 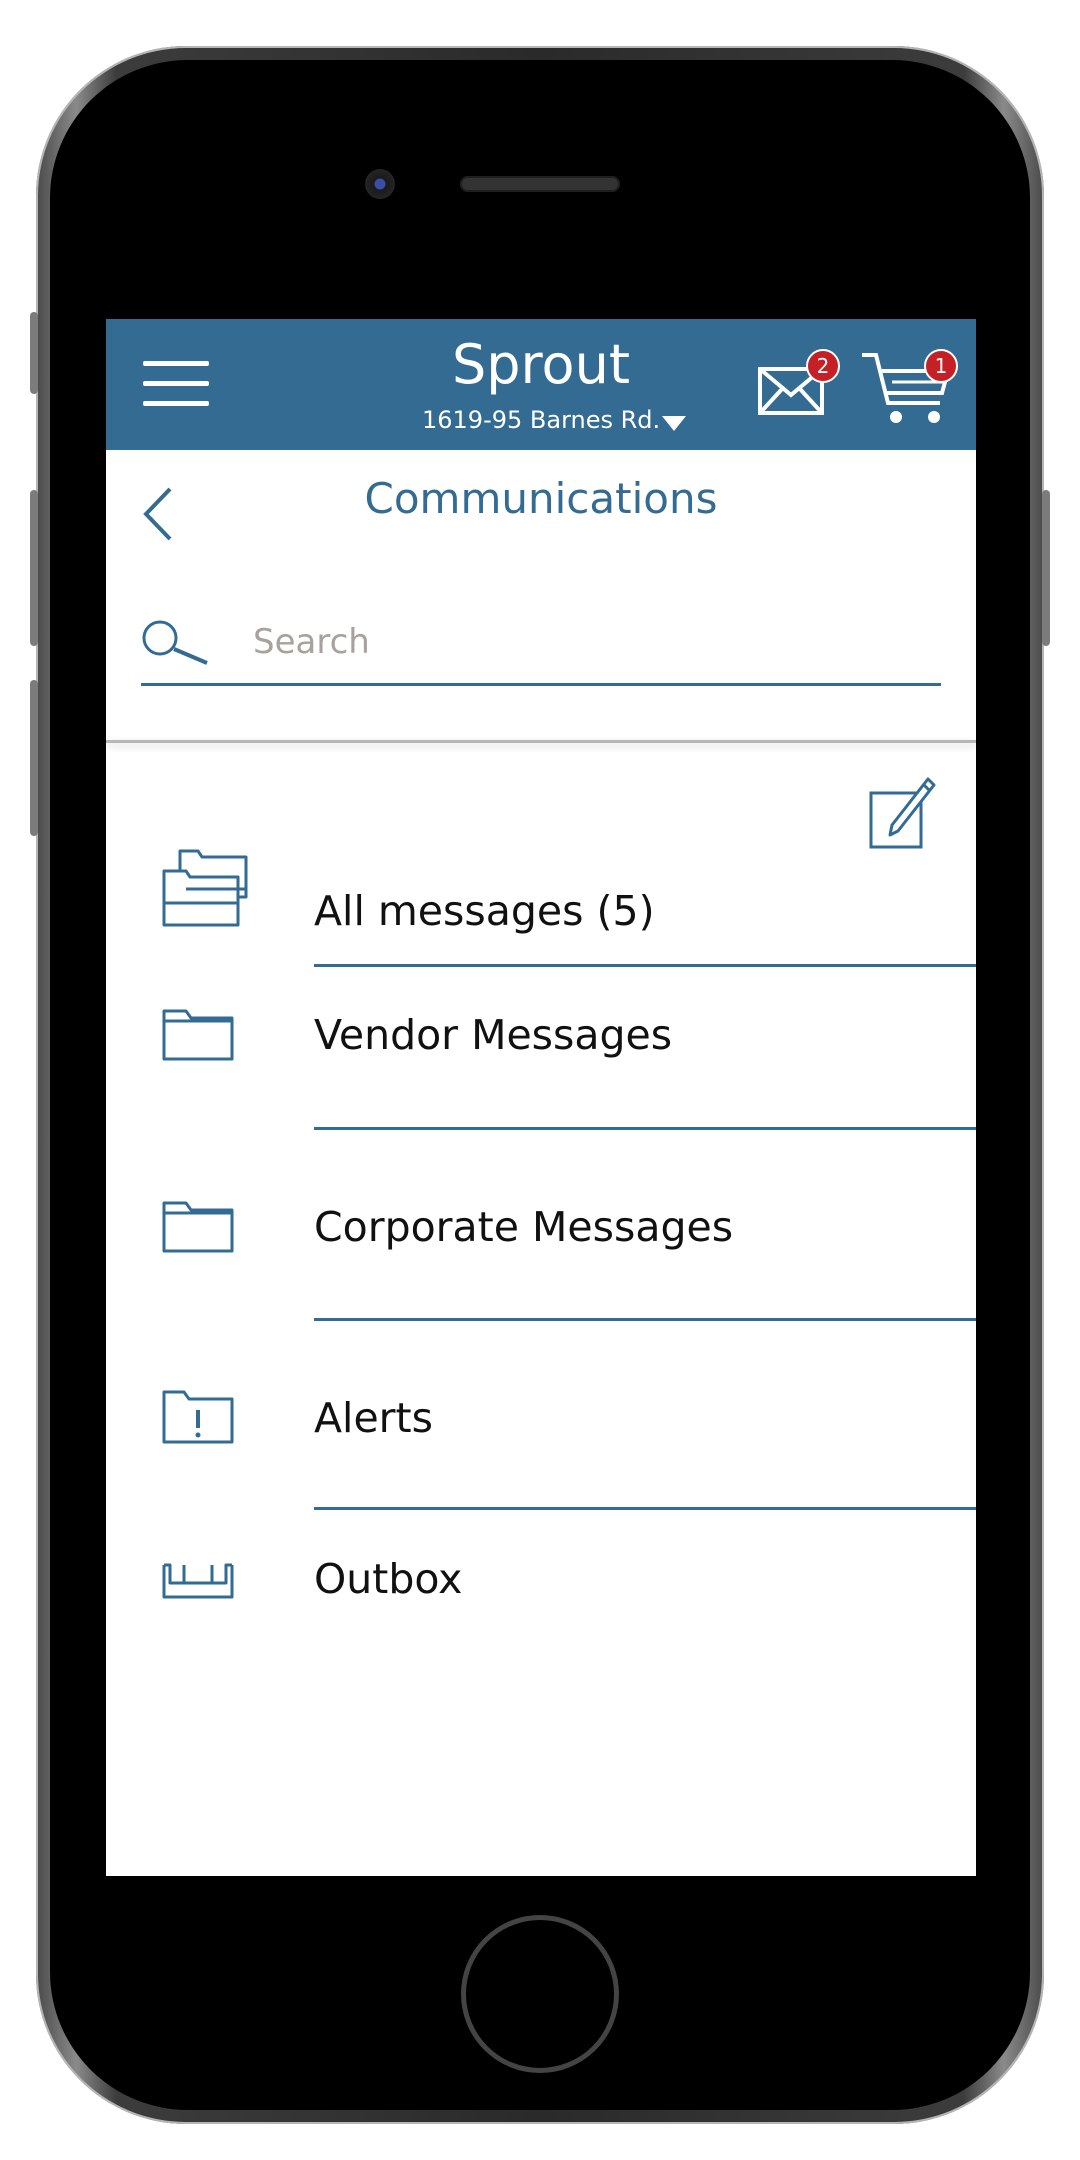 What do you see at coordinates (1046, 568) in the screenshot?
I see `power-button` at bounding box center [1046, 568].